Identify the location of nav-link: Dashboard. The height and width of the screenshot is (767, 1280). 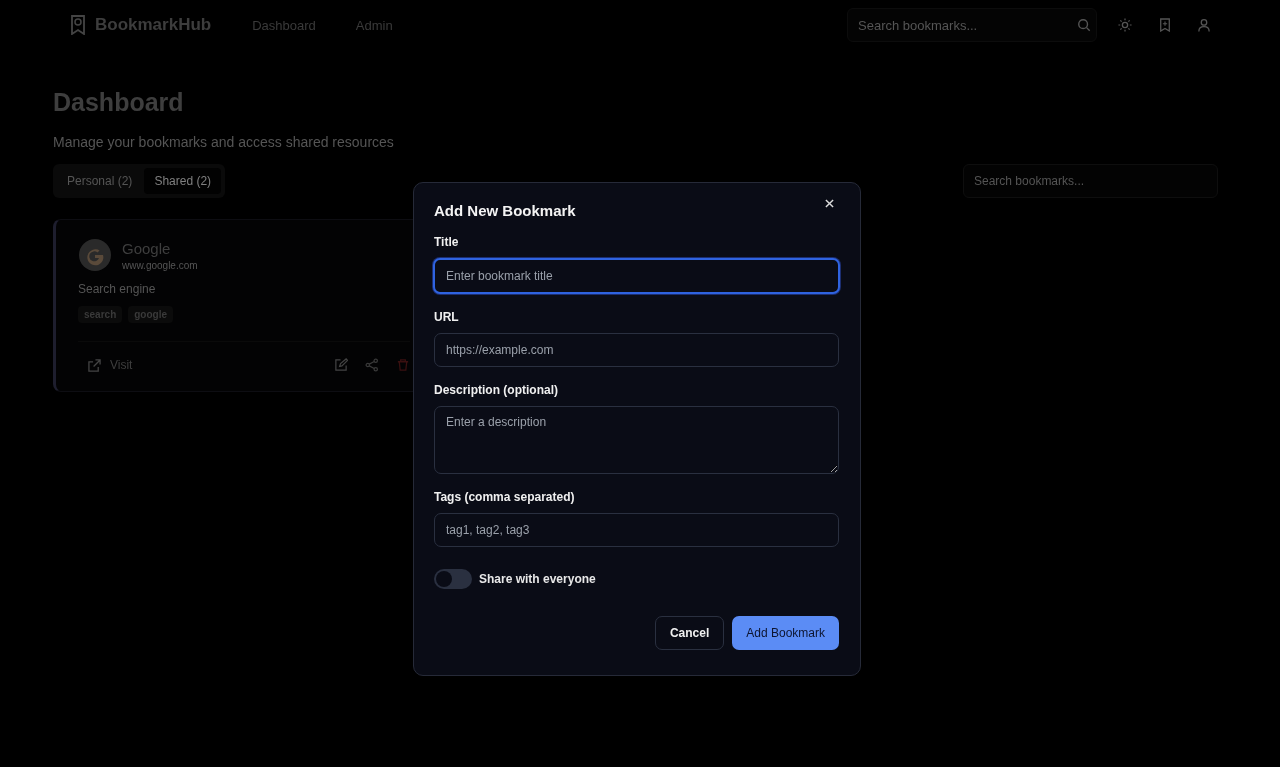
(284, 25).